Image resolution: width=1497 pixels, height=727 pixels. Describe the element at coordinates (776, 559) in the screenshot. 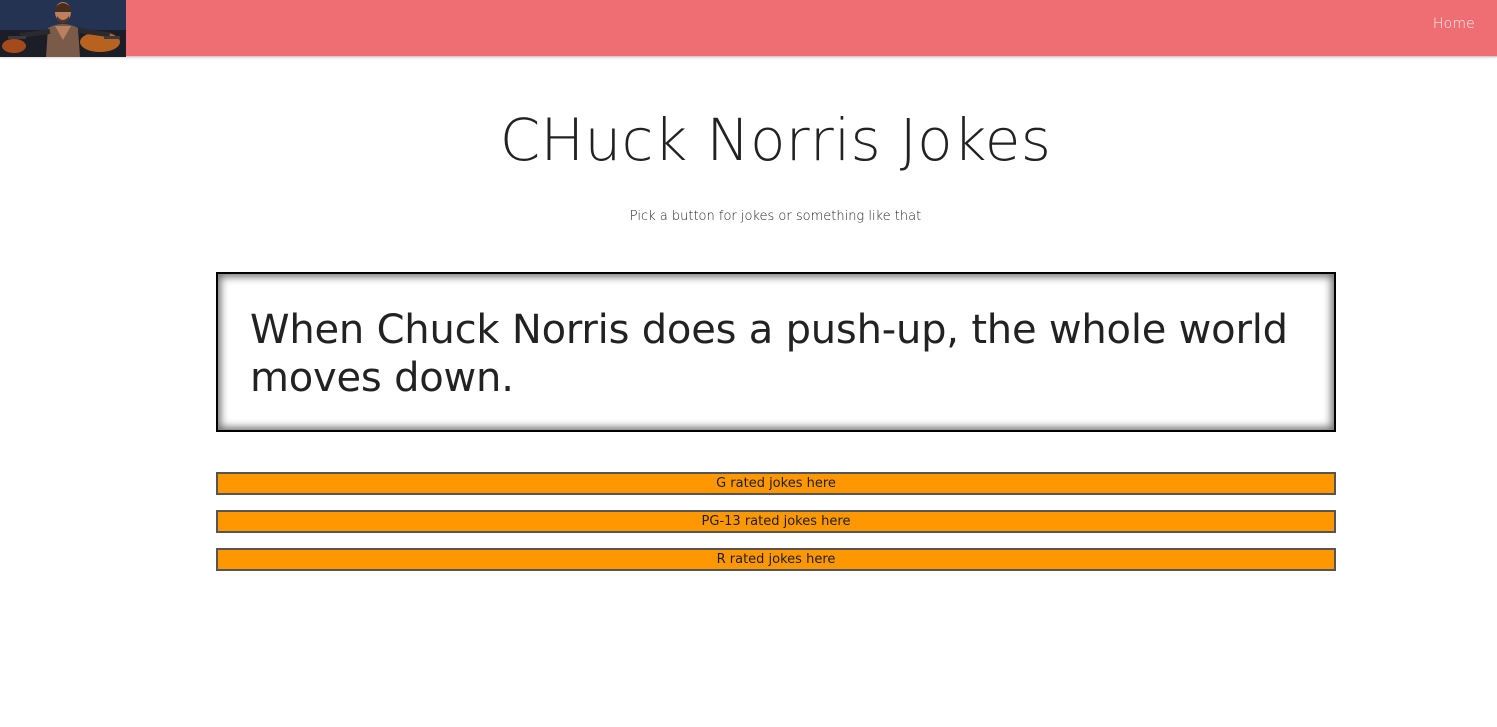

I see `r-rated-jokes-button: R rated jokes here` at that location.